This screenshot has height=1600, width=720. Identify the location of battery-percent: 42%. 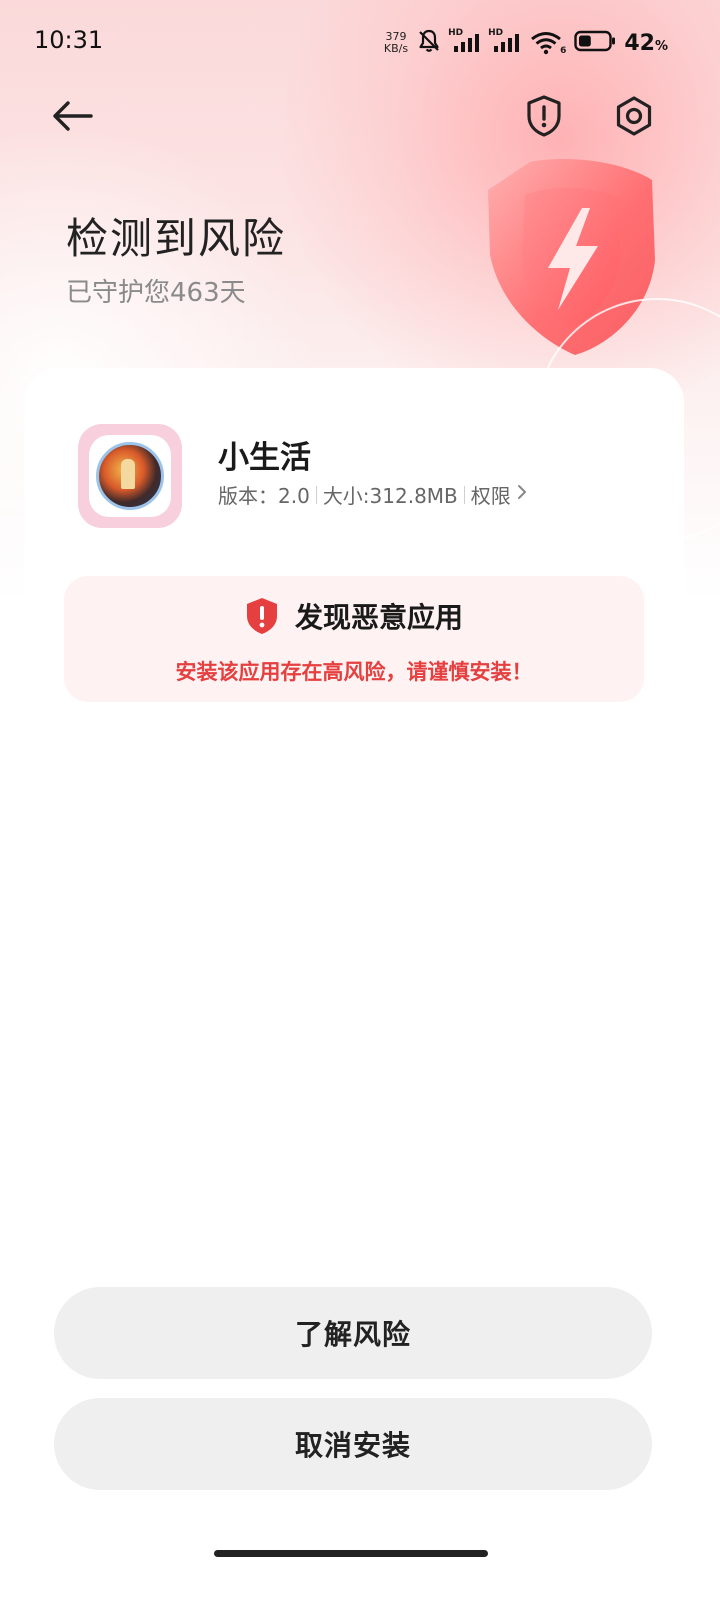
(646, 43).